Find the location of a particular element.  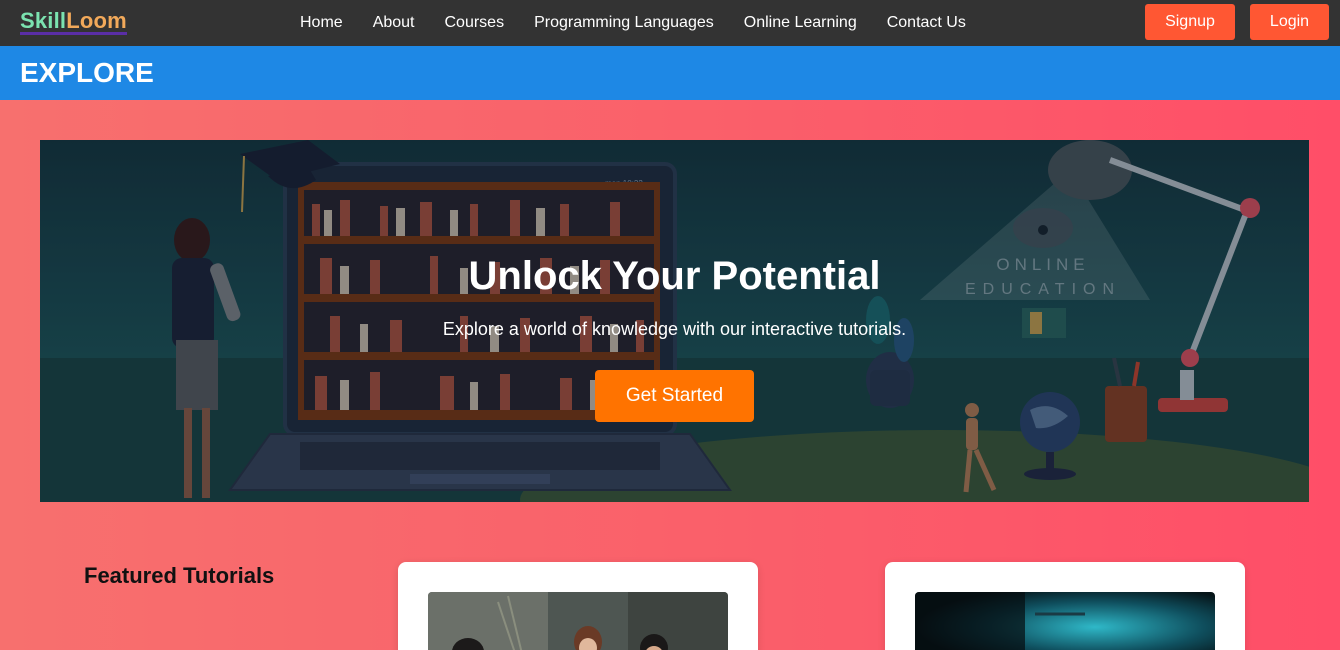

nav-link-about: About is located at coordinates (394, 23).